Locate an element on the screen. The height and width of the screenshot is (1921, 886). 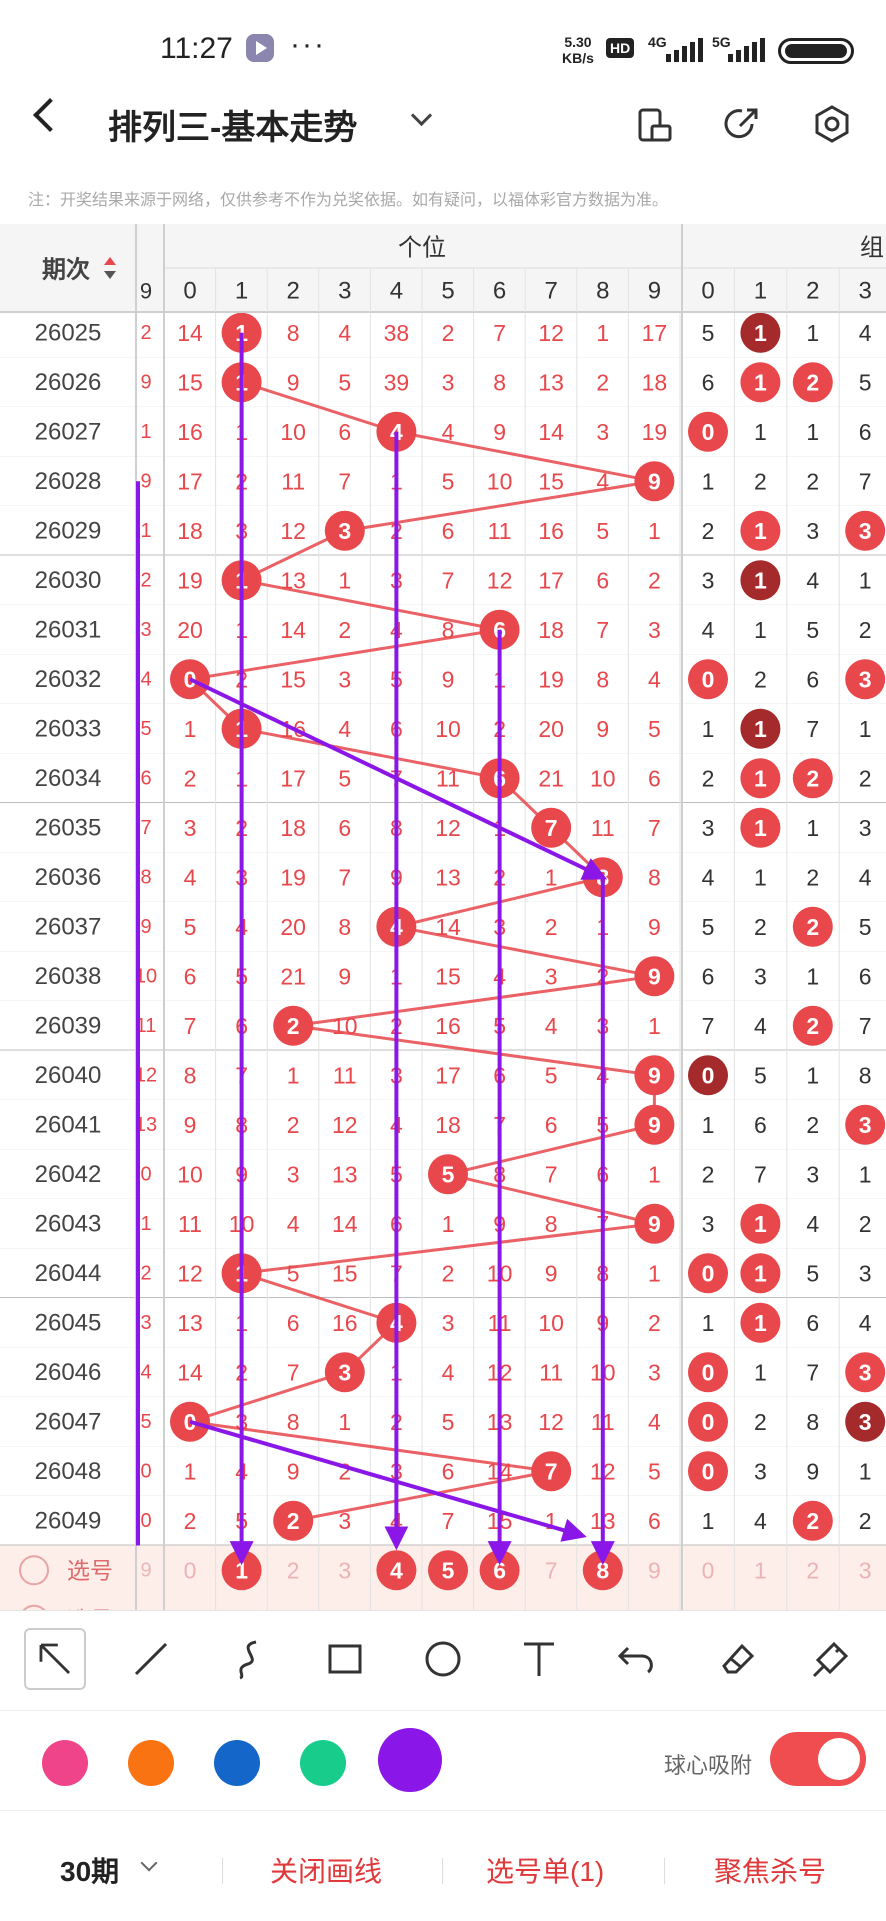
period-count-selector: 30期 is located at coordinates (89, 1870).